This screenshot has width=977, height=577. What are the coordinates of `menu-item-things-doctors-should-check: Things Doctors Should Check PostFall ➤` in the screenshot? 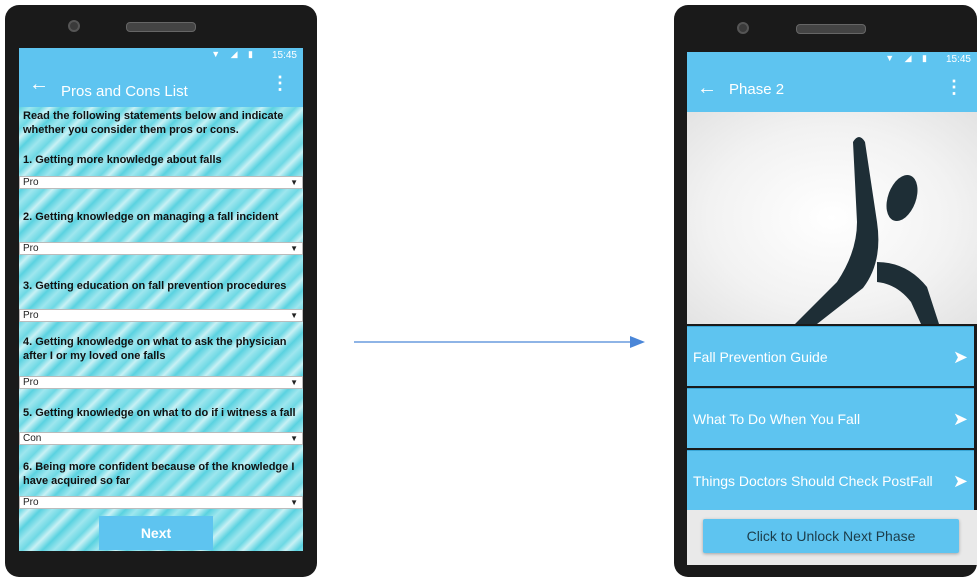 It's located at (830, 480).